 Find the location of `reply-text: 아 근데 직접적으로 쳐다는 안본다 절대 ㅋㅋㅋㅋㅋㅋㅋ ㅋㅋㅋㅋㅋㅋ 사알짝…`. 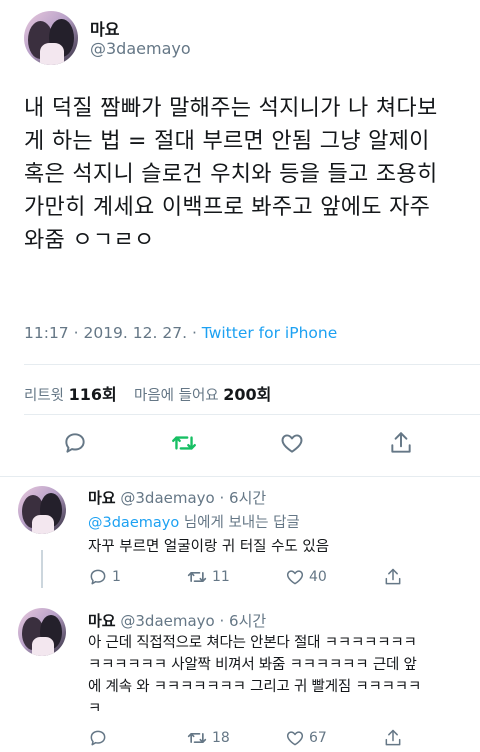

reply-text: 아 근데 직접적으로 쳐다는 안본다 절대 ㅋㅋㅋㅋㅋㅋㅋ ㅋㅋㅋㅋㅋㅋ 사알짝… is located at coordinates (278, 676).